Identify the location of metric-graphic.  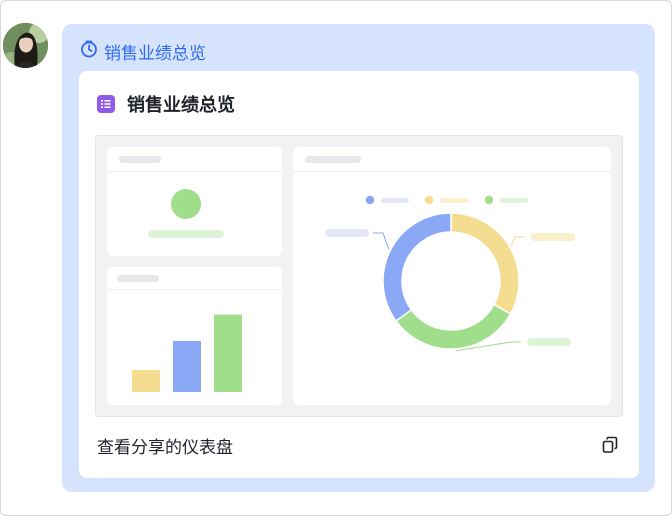
(186, 213).